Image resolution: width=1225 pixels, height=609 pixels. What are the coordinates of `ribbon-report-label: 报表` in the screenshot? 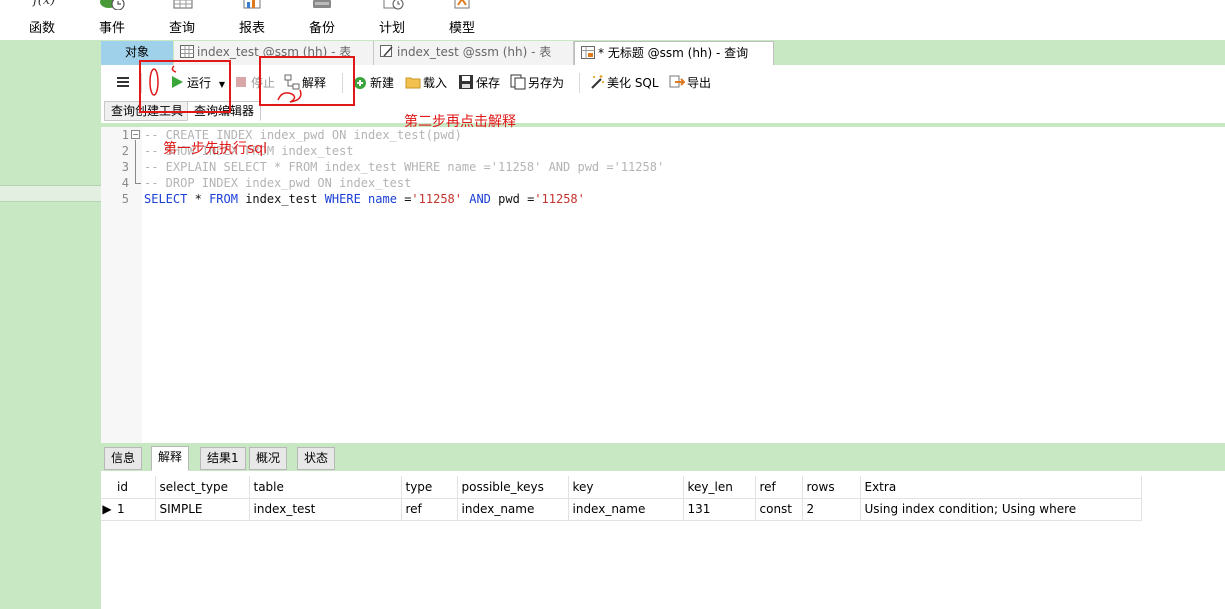 It's located at (251, 28).